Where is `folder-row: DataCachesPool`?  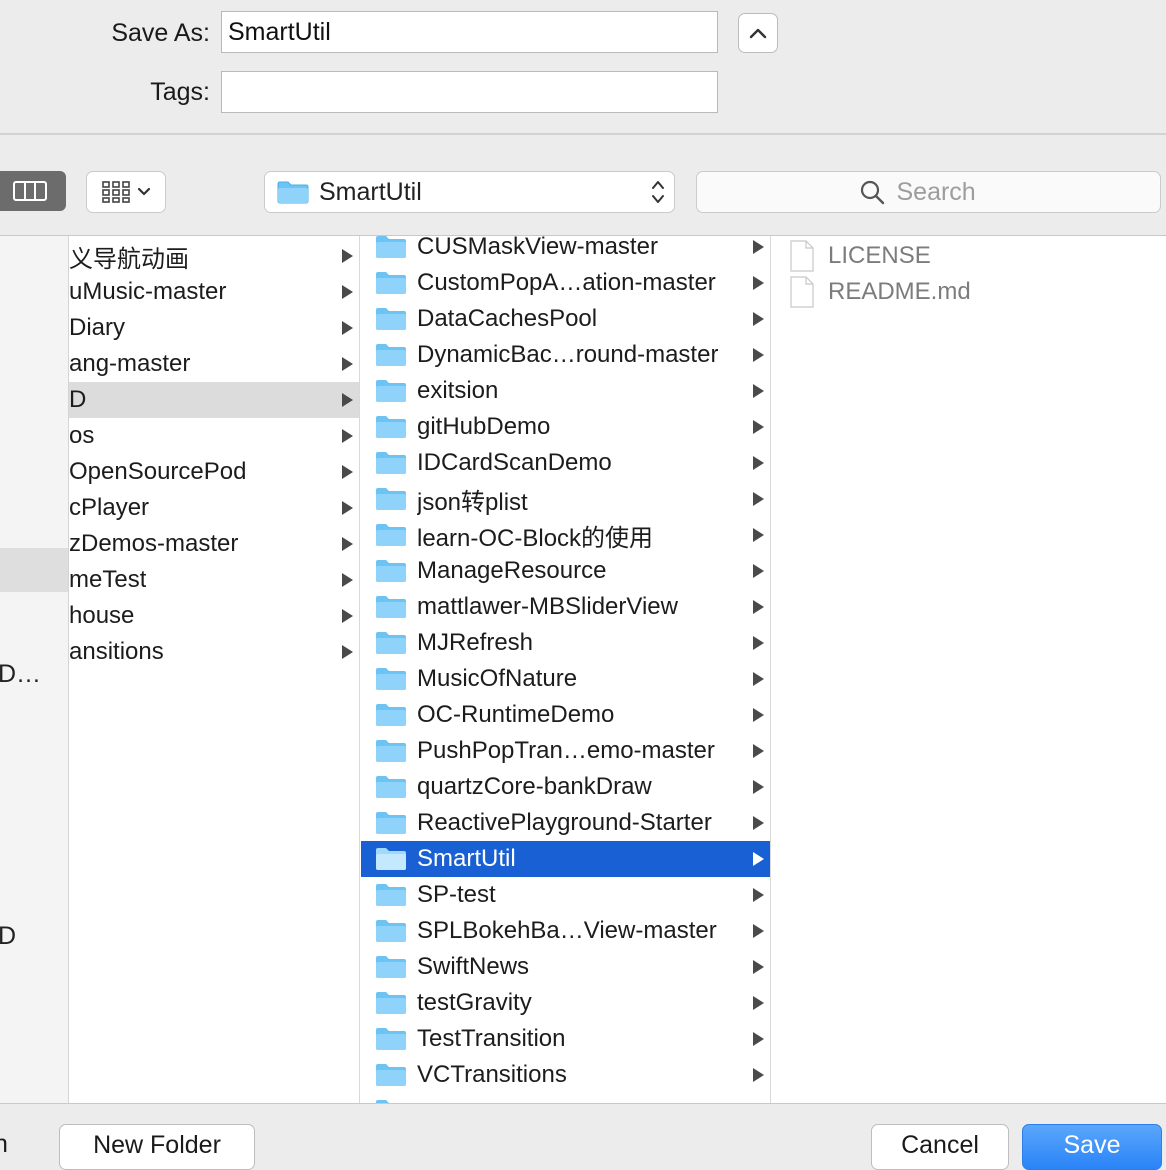
folder-row: DataCachesPool is located at coordinates (565, 319).